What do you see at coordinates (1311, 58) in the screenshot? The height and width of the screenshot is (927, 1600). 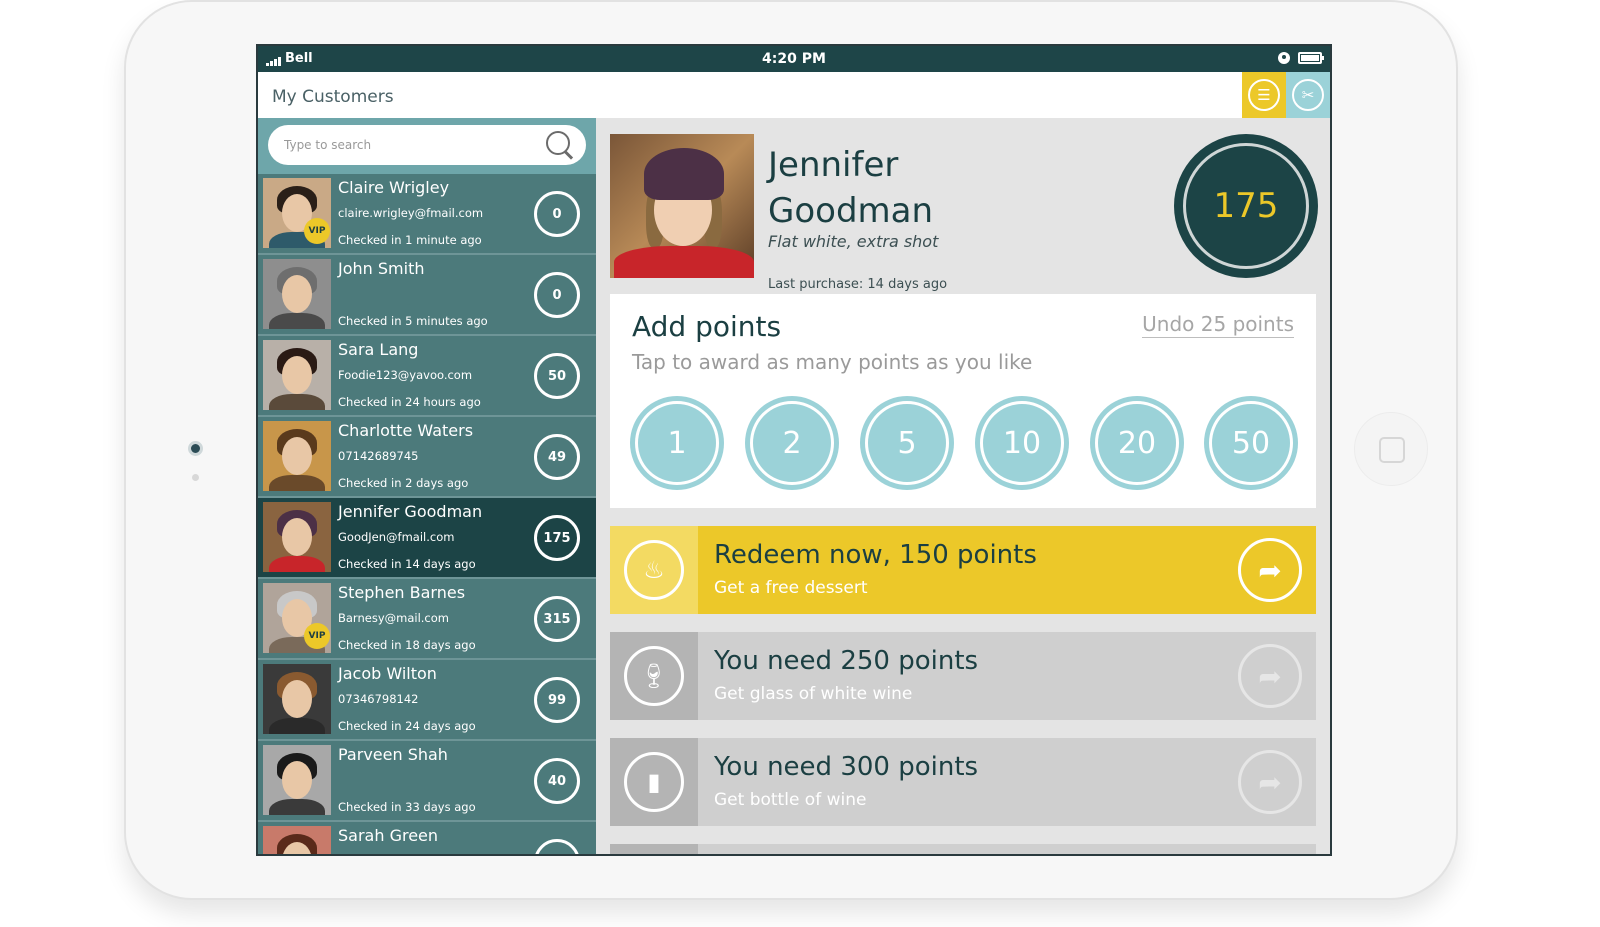 I see `battery-icon` at bounding box center [1311, 58].